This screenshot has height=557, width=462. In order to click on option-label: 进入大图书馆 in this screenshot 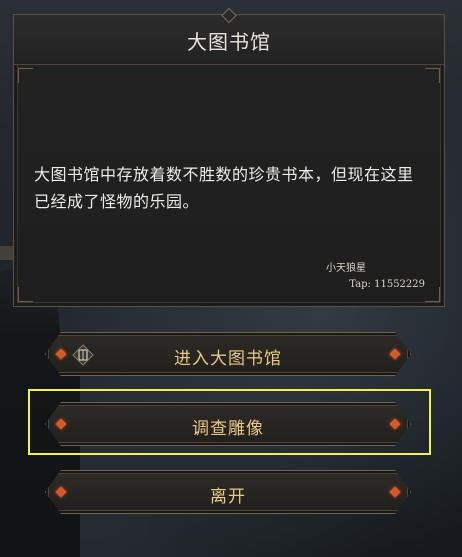, I will do `click(228, 359)`.